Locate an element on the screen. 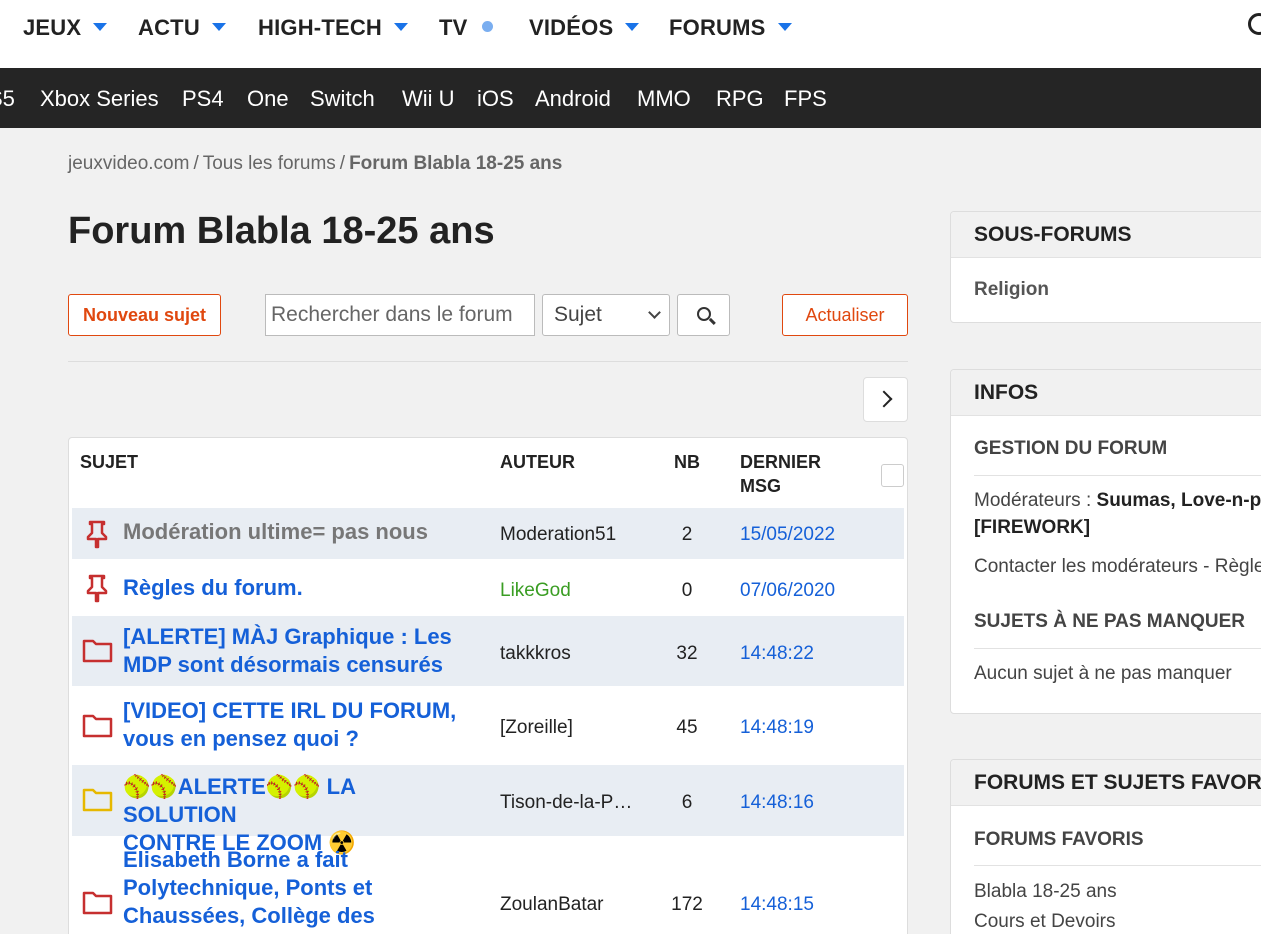  moderators-line: Modérateurs : Suumas, Love-n-pe is located at coordinates (1117, 501).